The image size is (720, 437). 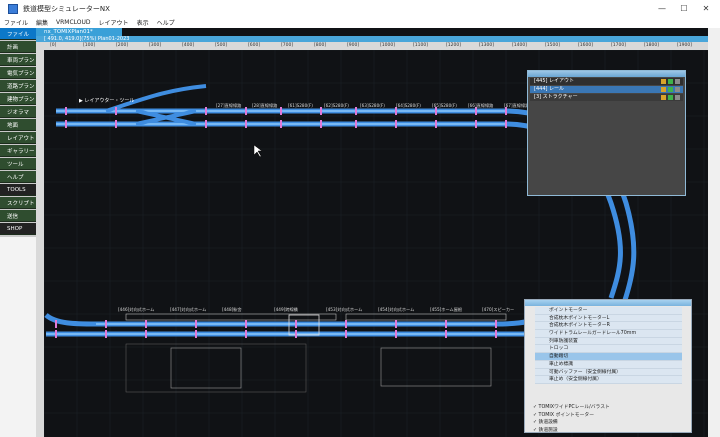 I want to click on parts-tree-item: ✓ TOMIX ポイントモーター, so click(x=606, y=416).